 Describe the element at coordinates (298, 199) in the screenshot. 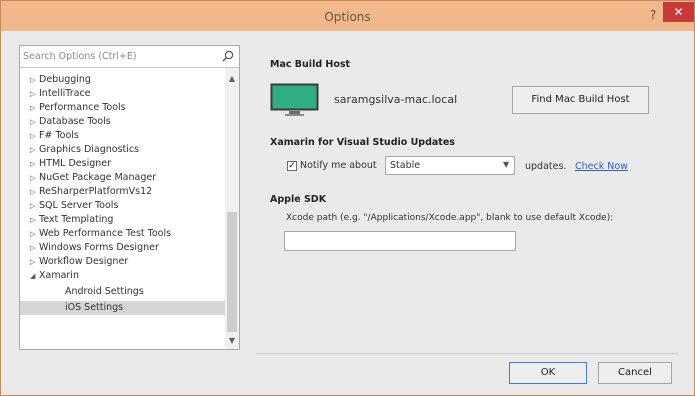

I see `apple-sdk-title: Apple SDK` at that location.